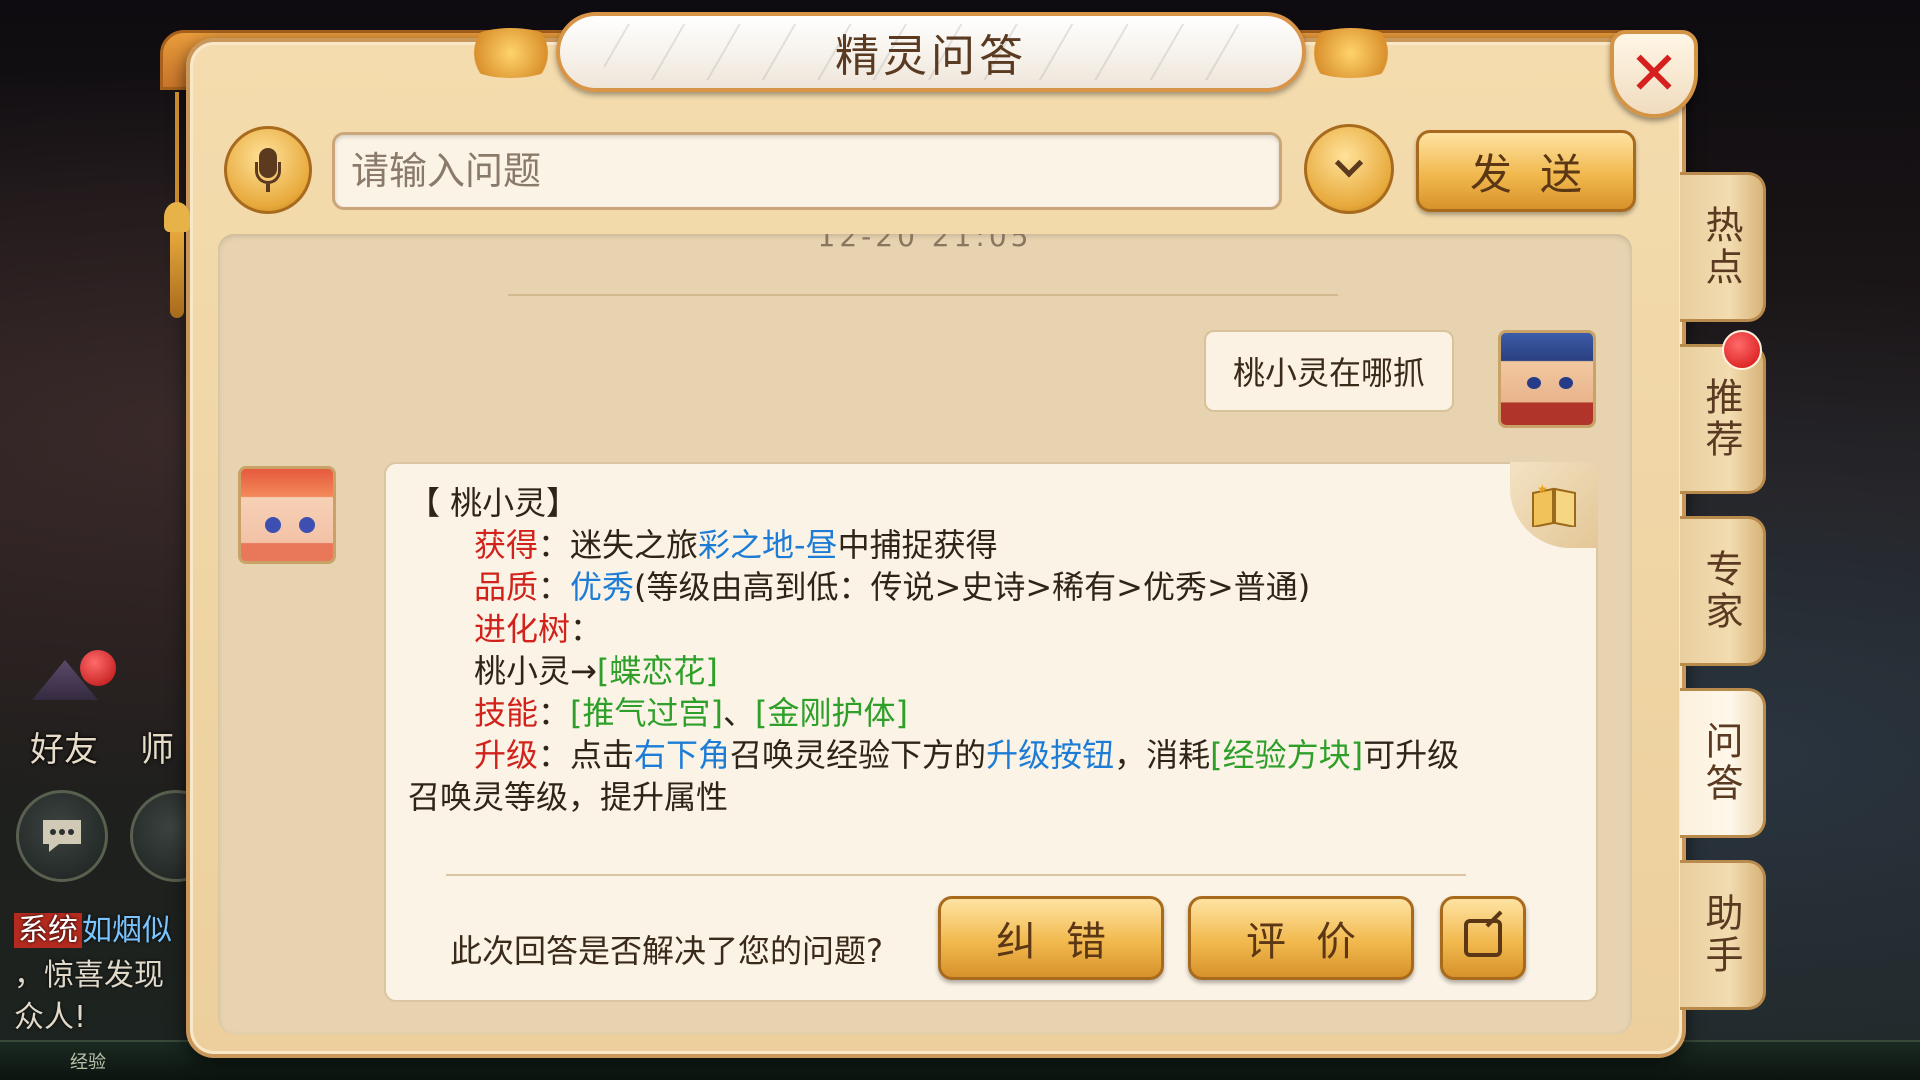  Describe the element at coordinates (48, 930) in the screenshot. I see `system-tag: 系统` at that location.